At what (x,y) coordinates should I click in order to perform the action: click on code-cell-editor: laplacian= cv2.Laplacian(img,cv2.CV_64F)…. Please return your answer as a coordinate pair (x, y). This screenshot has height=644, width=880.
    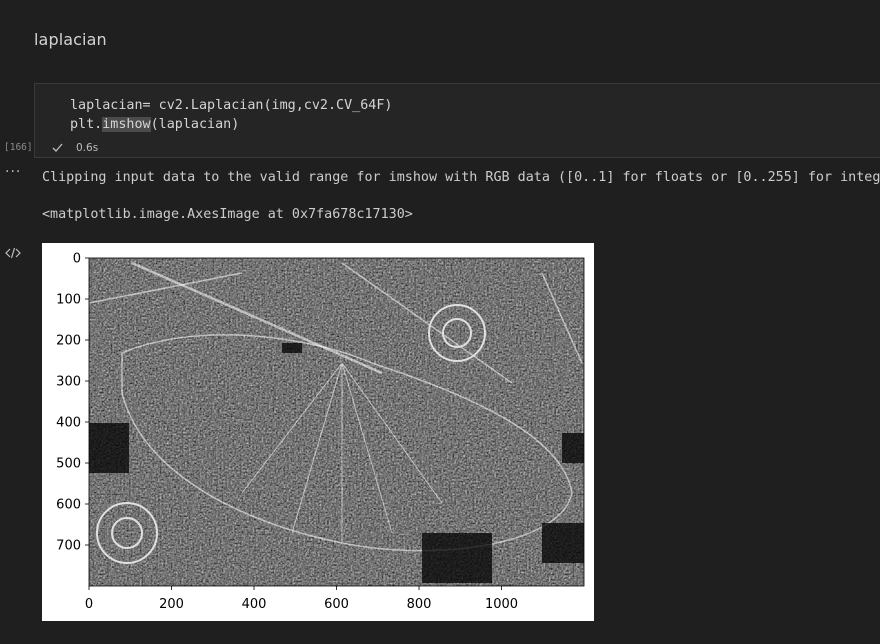
    Looking at the image, I should click on (457, 120).